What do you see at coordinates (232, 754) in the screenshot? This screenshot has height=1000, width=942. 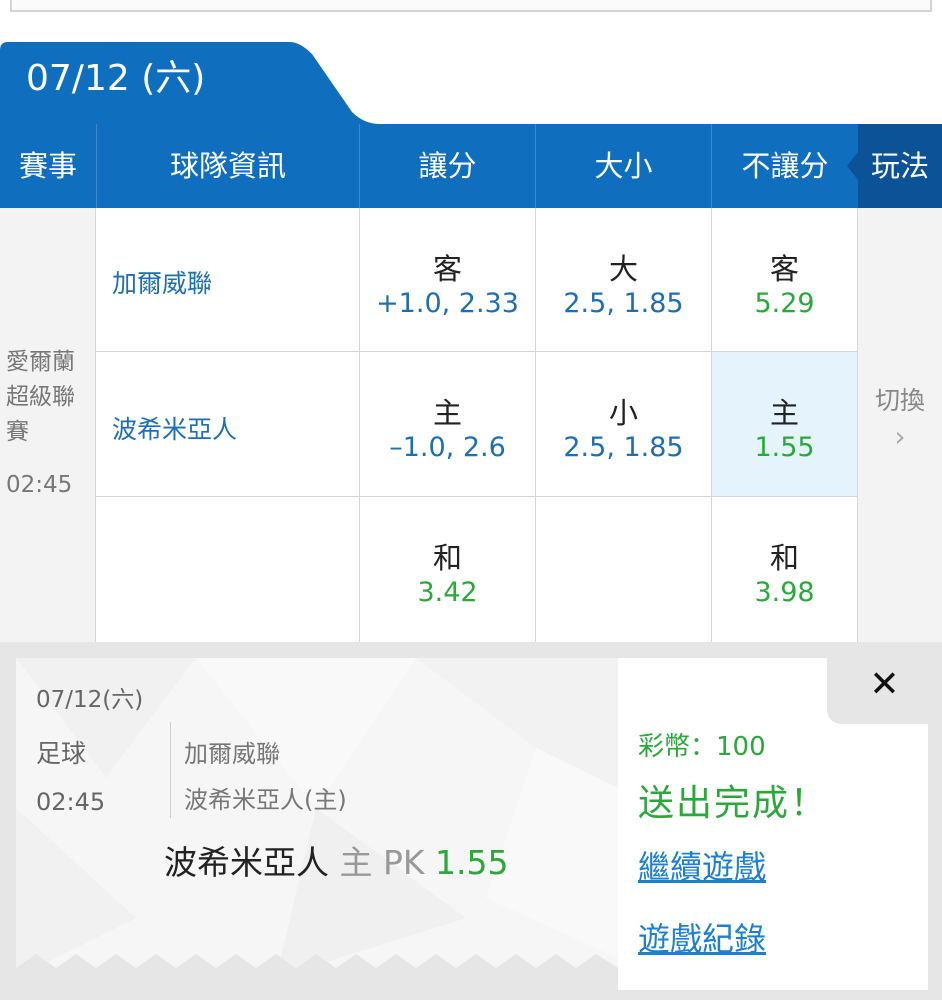 I see `ticket-away-team: 加爾威聯` at bounding box center [232, 754].